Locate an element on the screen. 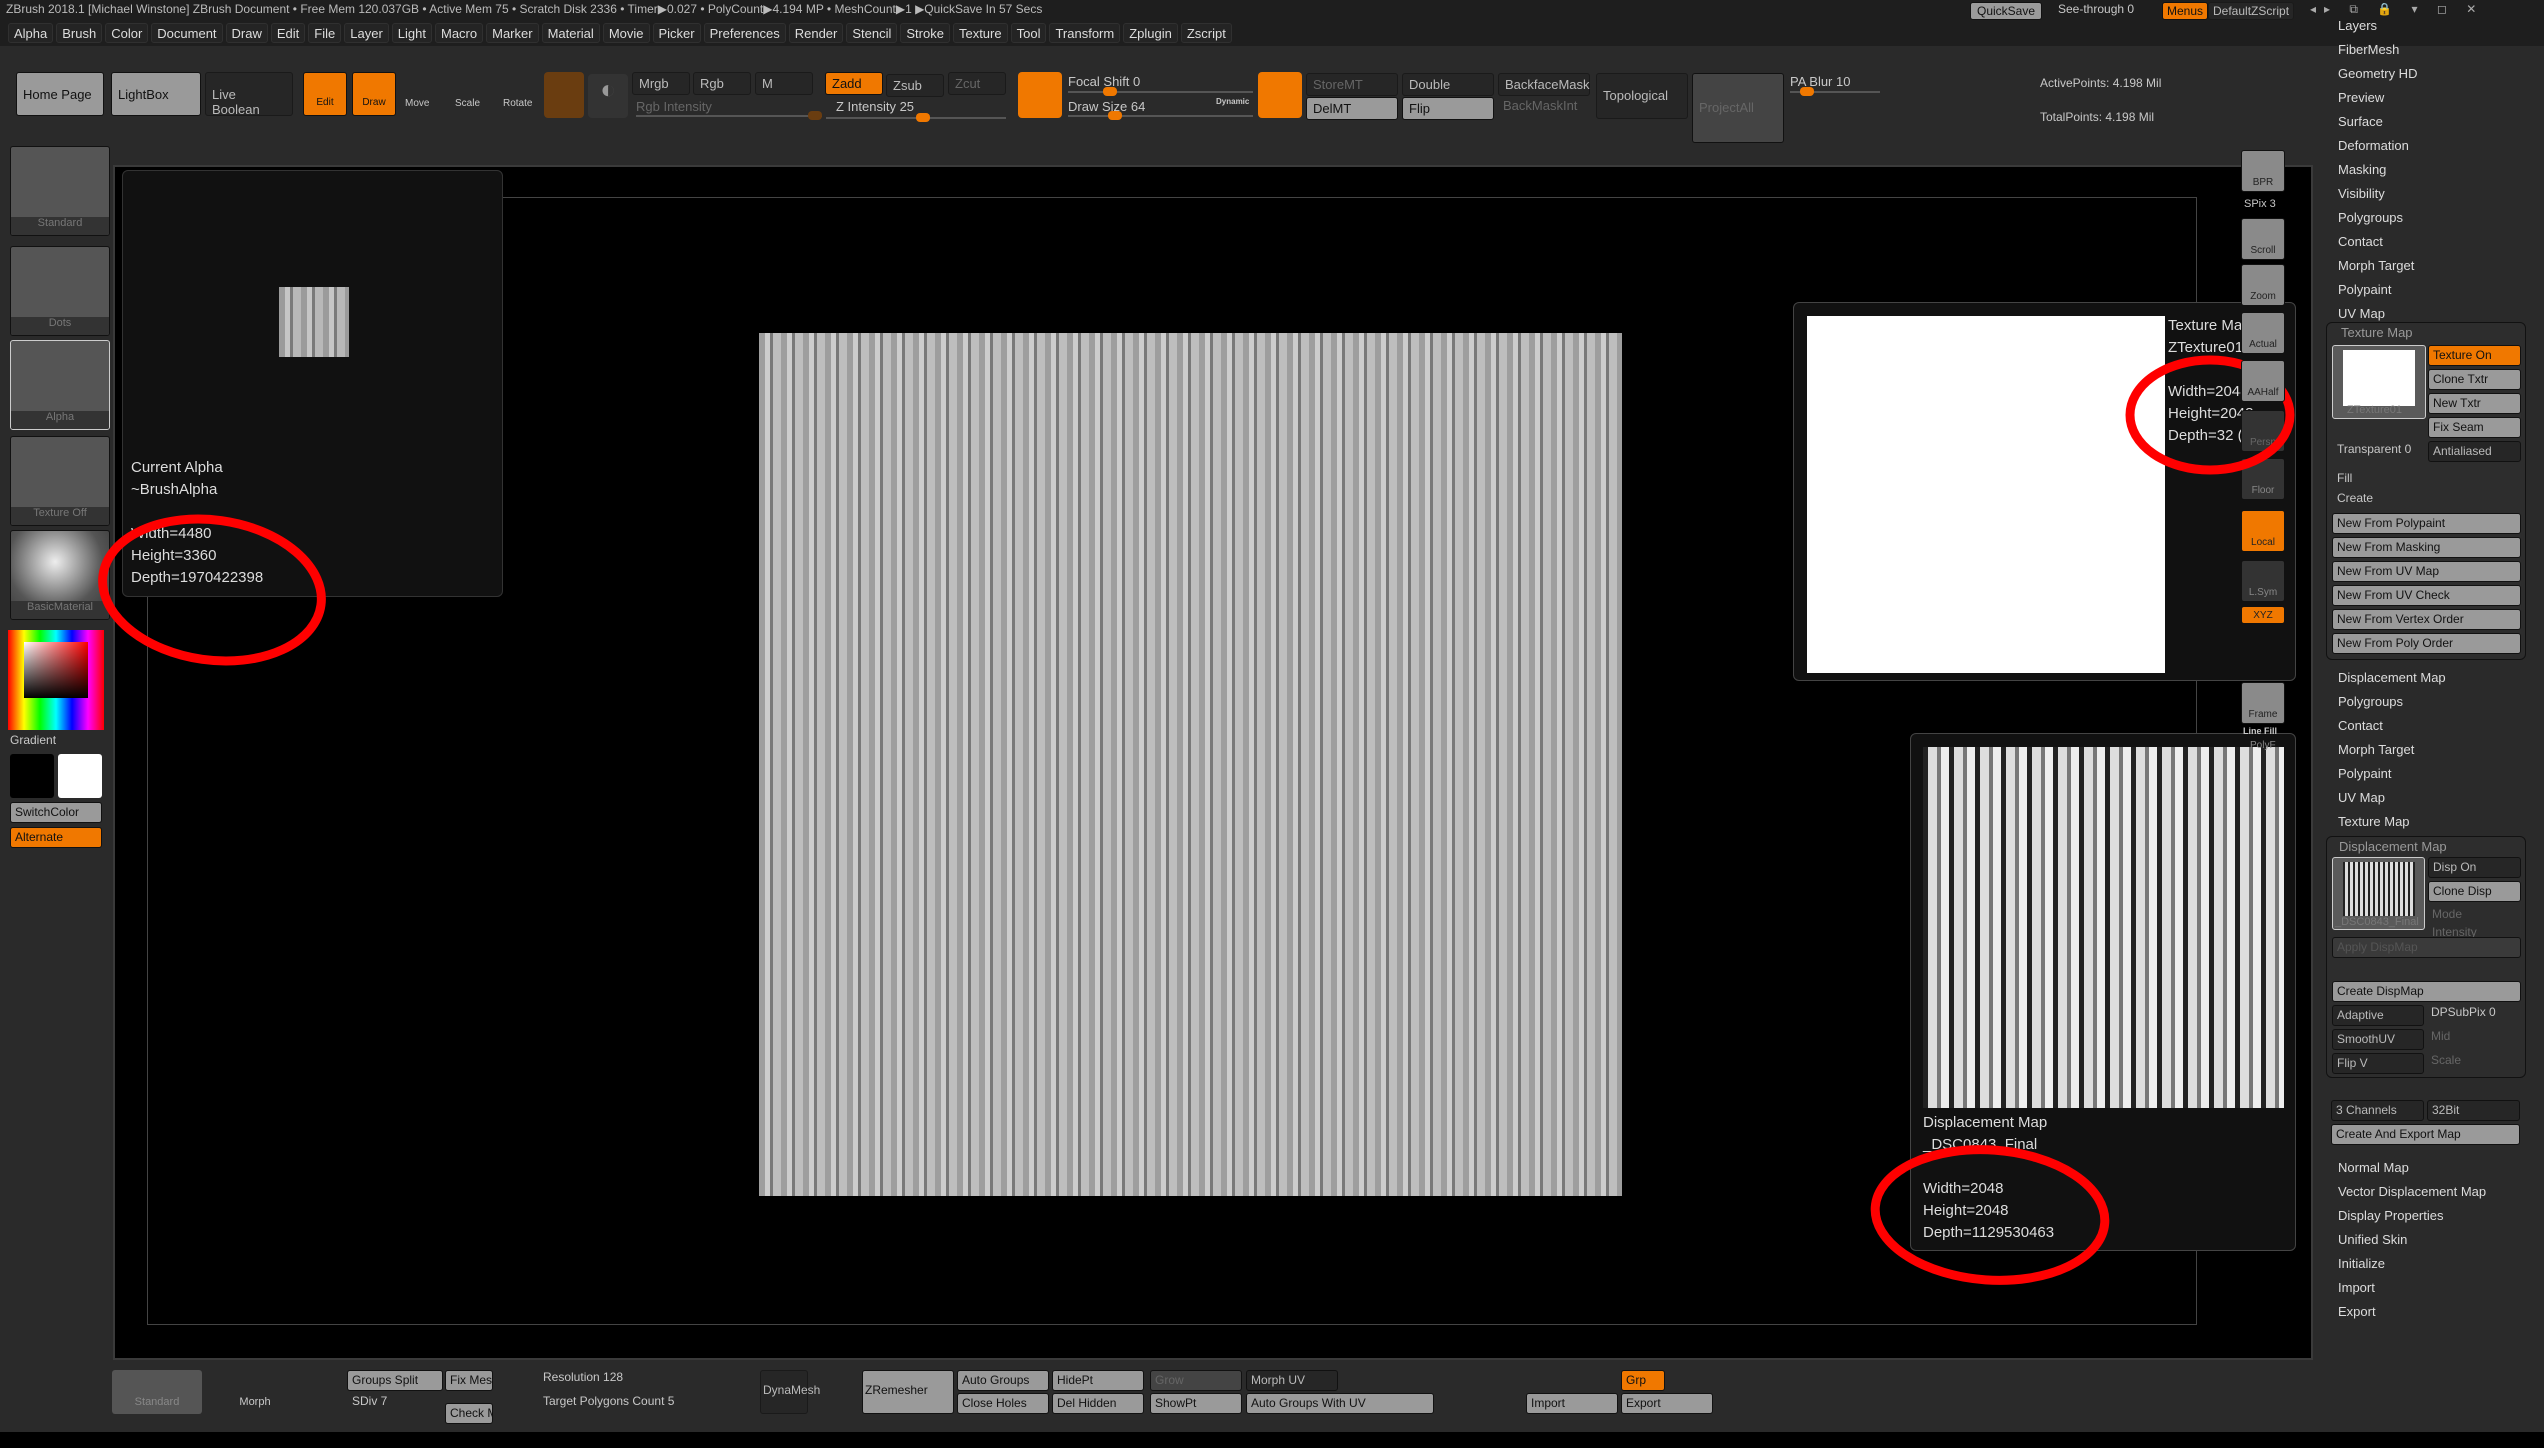 The width and height of the screenshot is (2544, 1448). right-panel-item: UV Map is located at coordinates (2361, 797).